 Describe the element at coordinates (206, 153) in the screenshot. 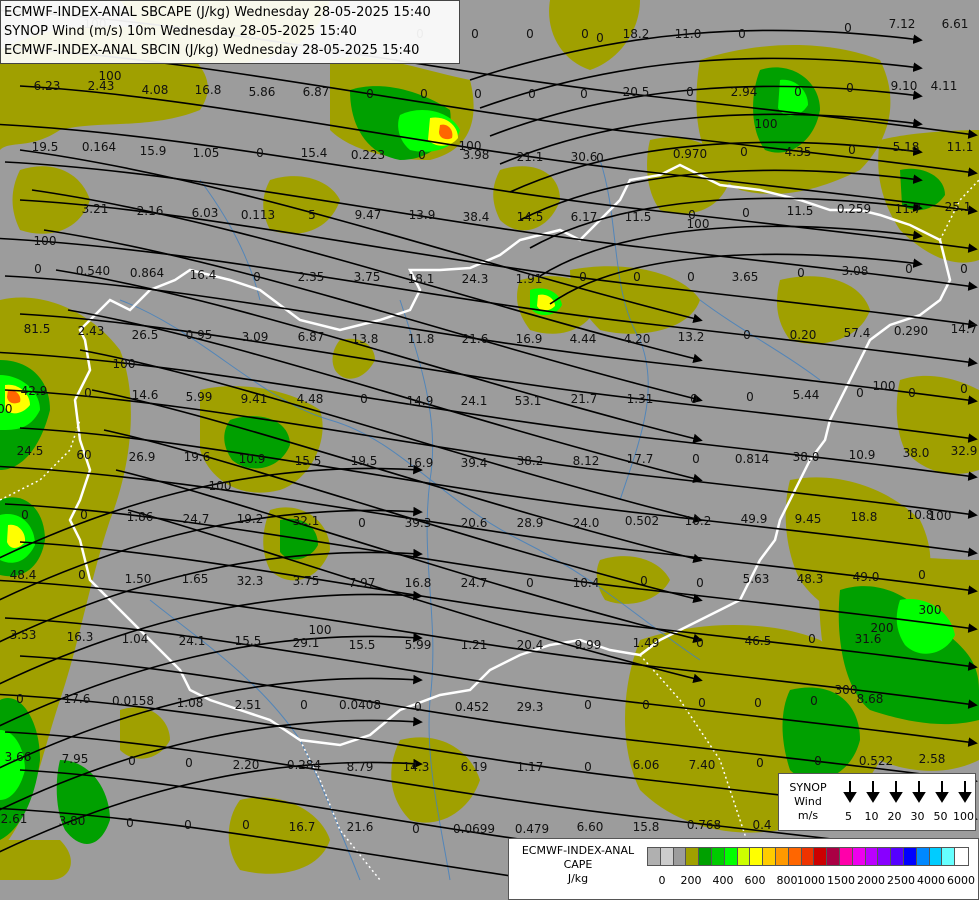

I see `map-value-label: 1.05` at that location.